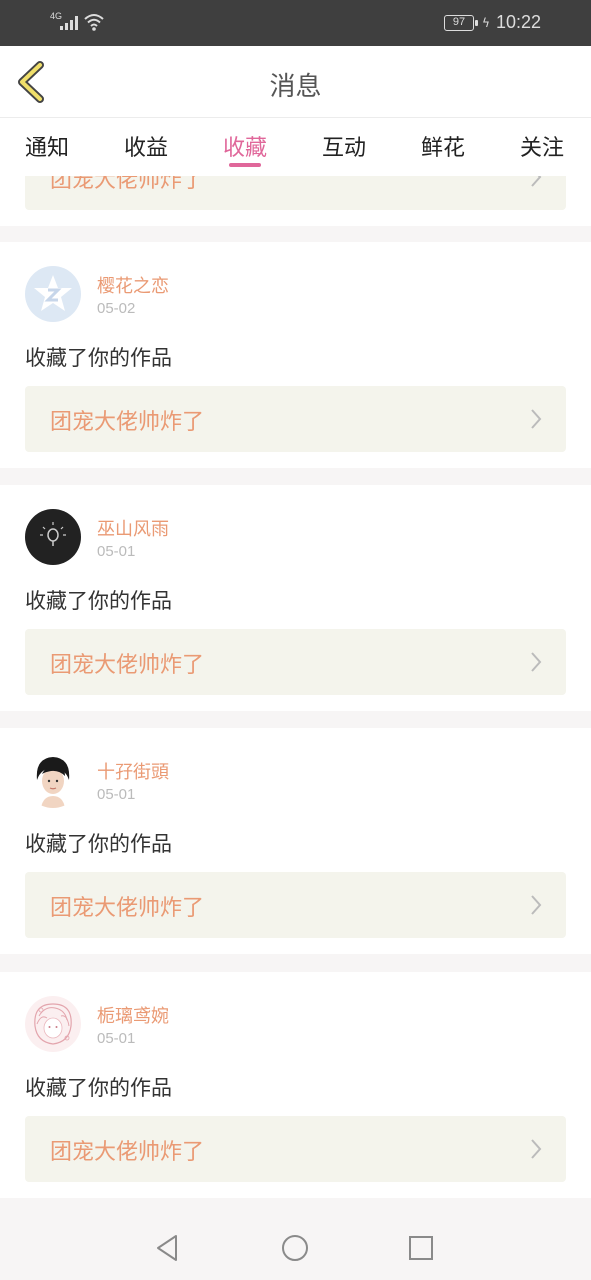 This screenshot has width=591, height=1280. I want to click on date: 05-02, so click(116, 308).